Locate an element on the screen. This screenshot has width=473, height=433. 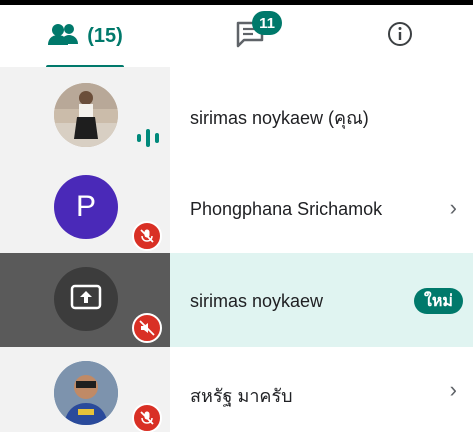
present-screen-icon is located at coordinates (86, 299).